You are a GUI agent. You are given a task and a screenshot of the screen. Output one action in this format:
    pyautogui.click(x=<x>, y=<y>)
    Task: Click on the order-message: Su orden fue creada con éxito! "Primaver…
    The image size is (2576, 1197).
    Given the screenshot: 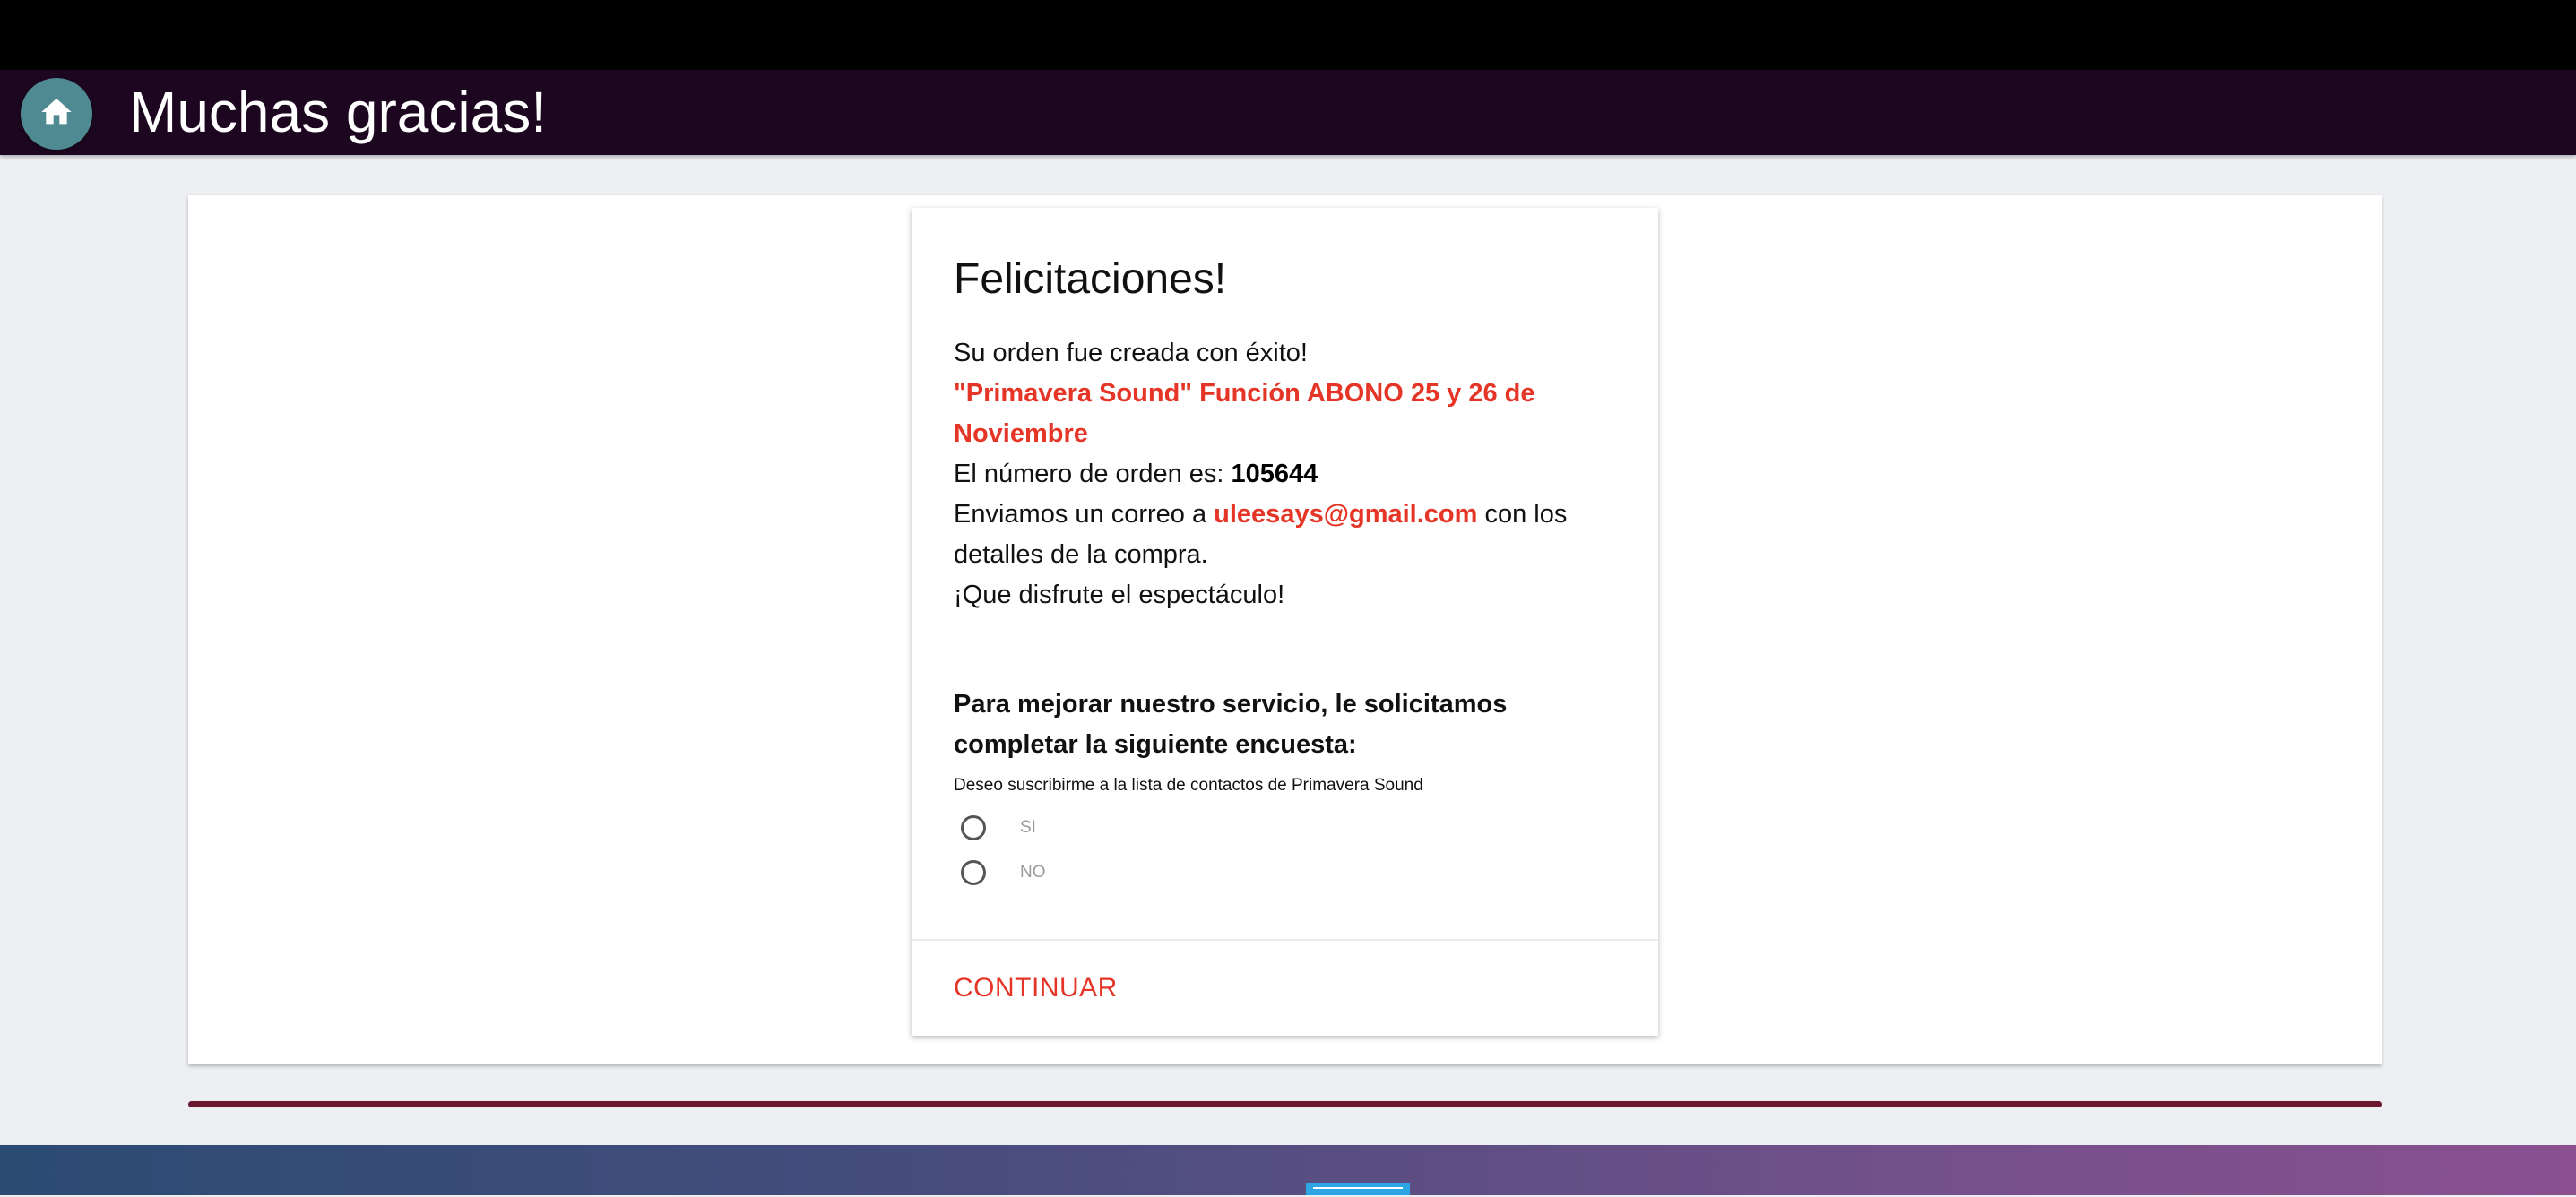 What is the action you would take?
    pyautogui.click(x=1285, y=474)
    